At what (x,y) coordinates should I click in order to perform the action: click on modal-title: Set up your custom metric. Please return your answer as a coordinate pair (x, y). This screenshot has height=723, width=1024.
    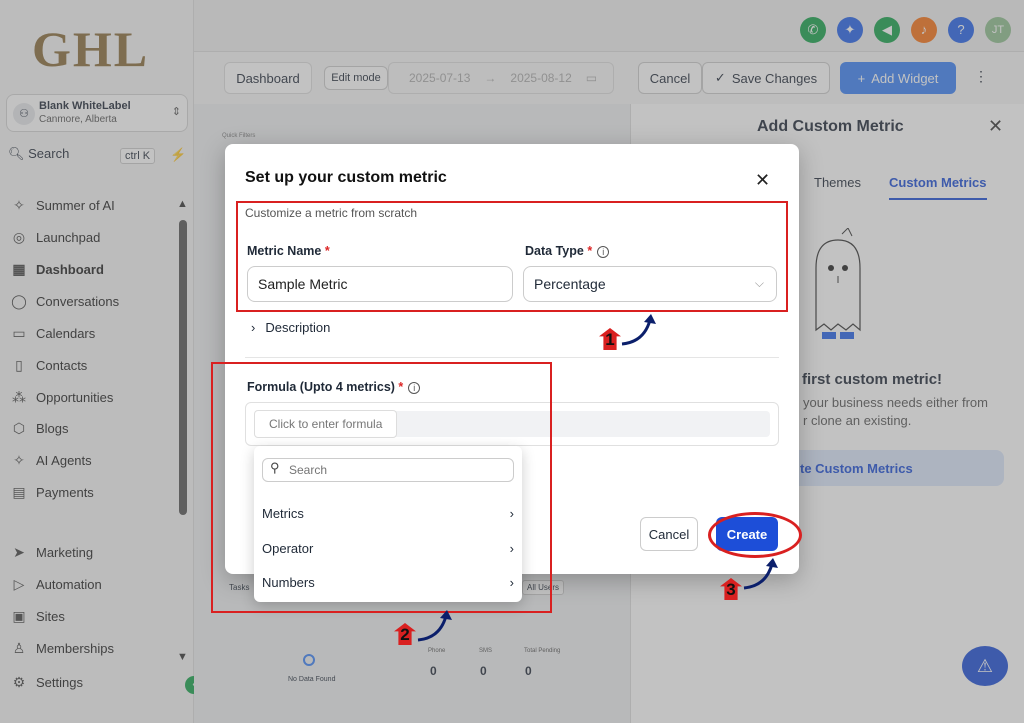
    Looking at the image, I should click on (346, 177).